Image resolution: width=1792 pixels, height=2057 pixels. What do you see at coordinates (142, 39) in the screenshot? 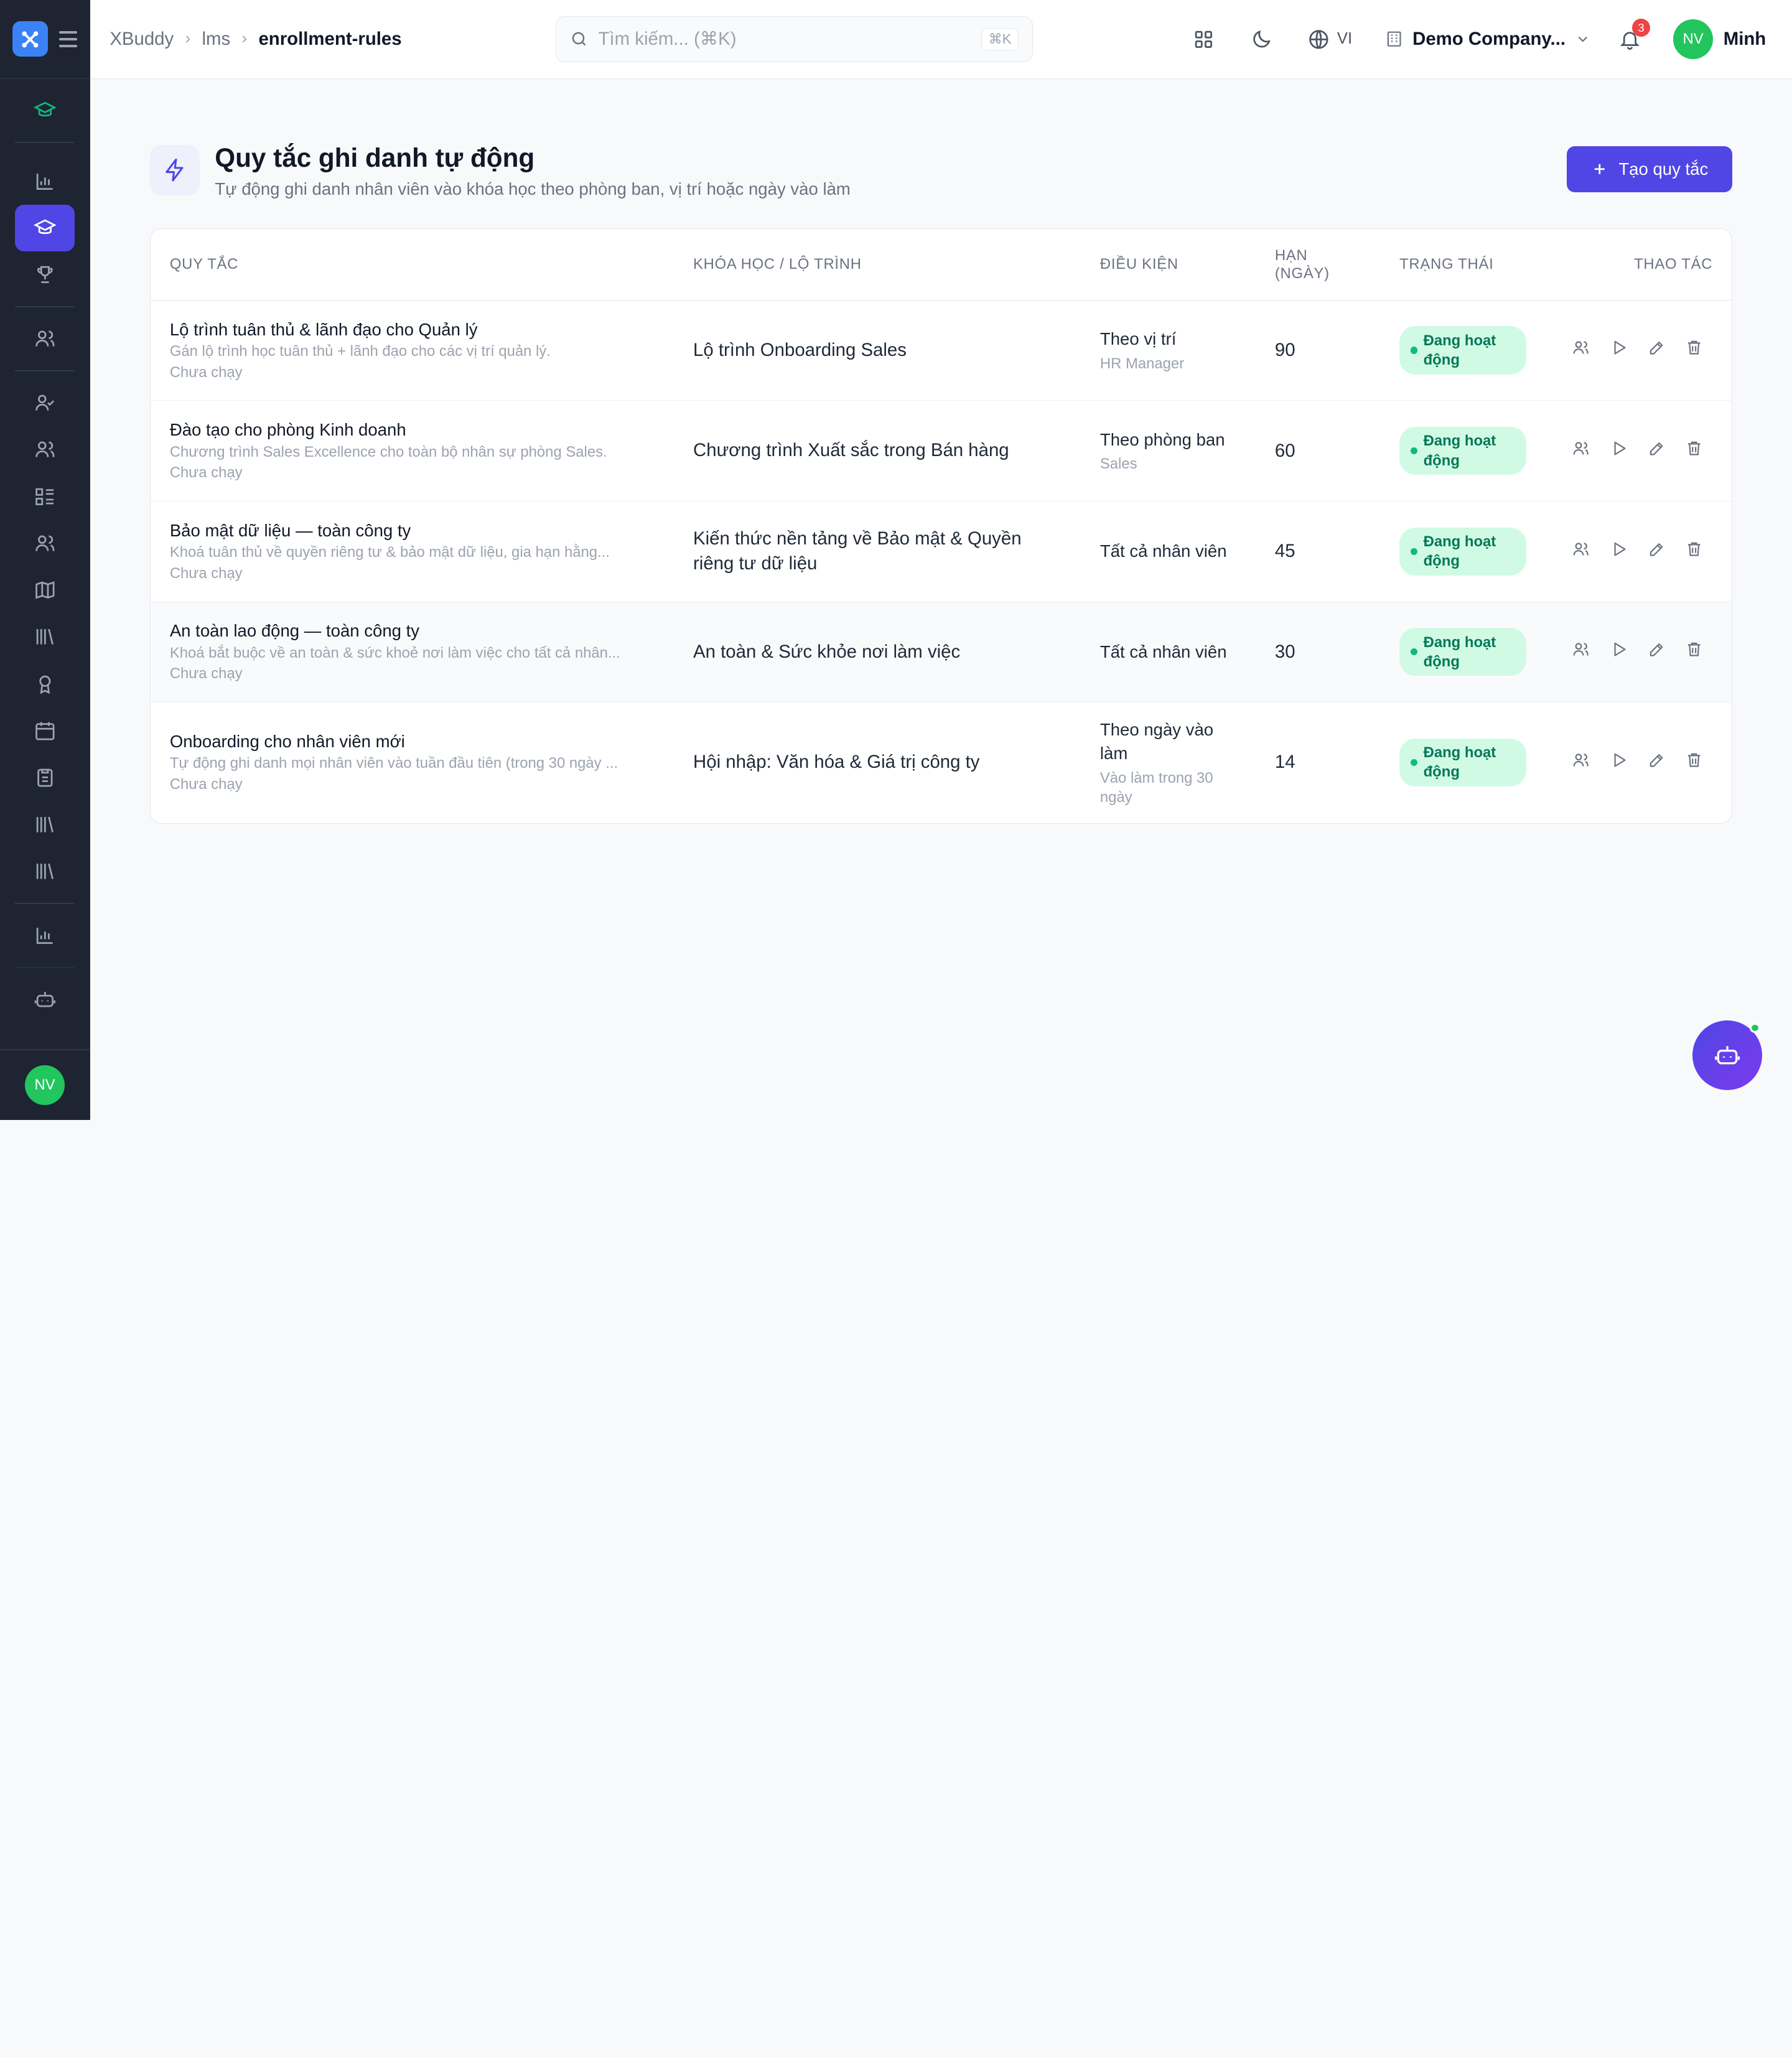
I see `breadcrumb-root: XBuddy` at bounding box center [142, 39].